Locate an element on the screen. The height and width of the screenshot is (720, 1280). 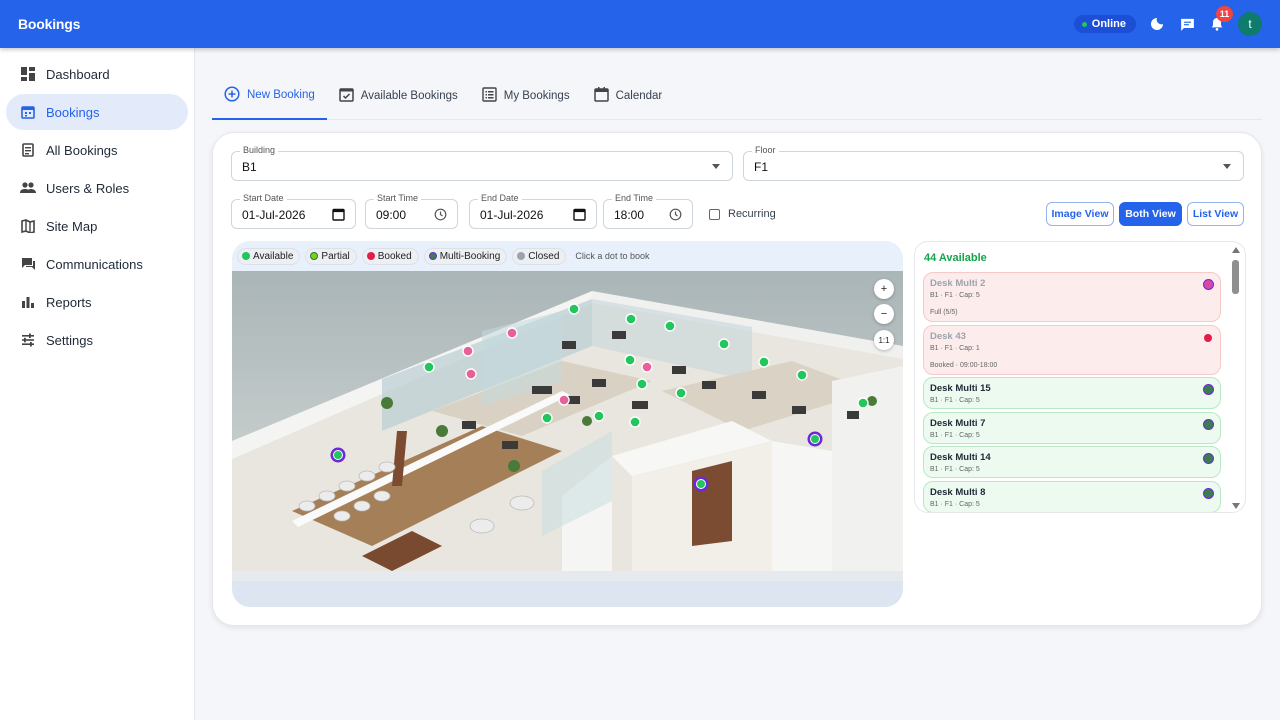
legend-partial: Partial is located at coordinates (331, 256).